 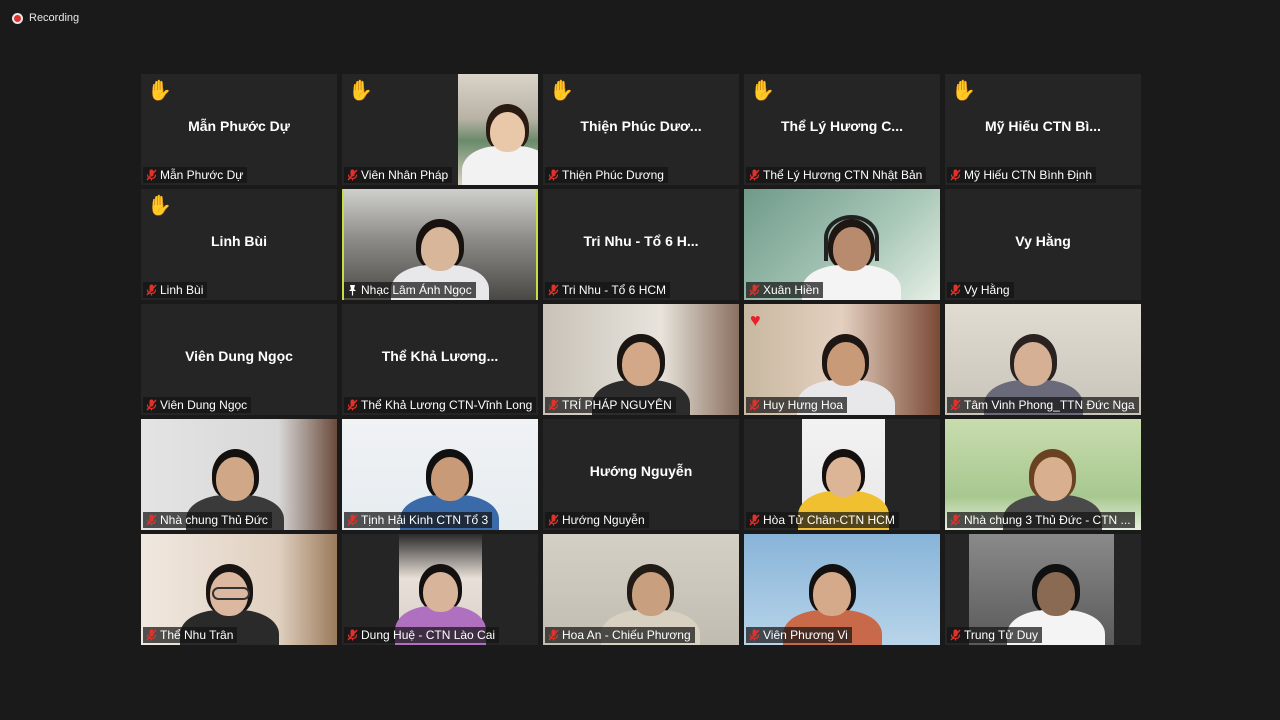 What do you see at coordinates (1043, 359) in the screenshot?
I see `participant-tile: Tâm Vinh Phong_TTN Đức Nga` at bounding box center [1043, 359].